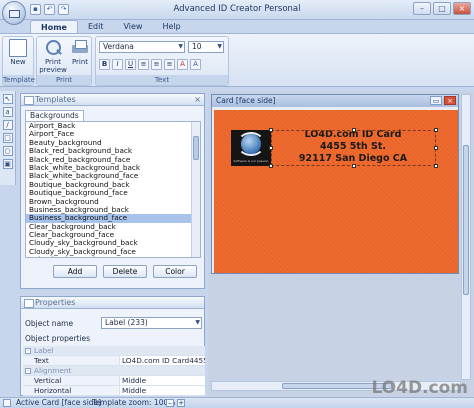 The image size is (474, 408). Describe the element at coordinates (114, 391) in the screenshot. I see `property-row: Horizontal Middle` at that location.